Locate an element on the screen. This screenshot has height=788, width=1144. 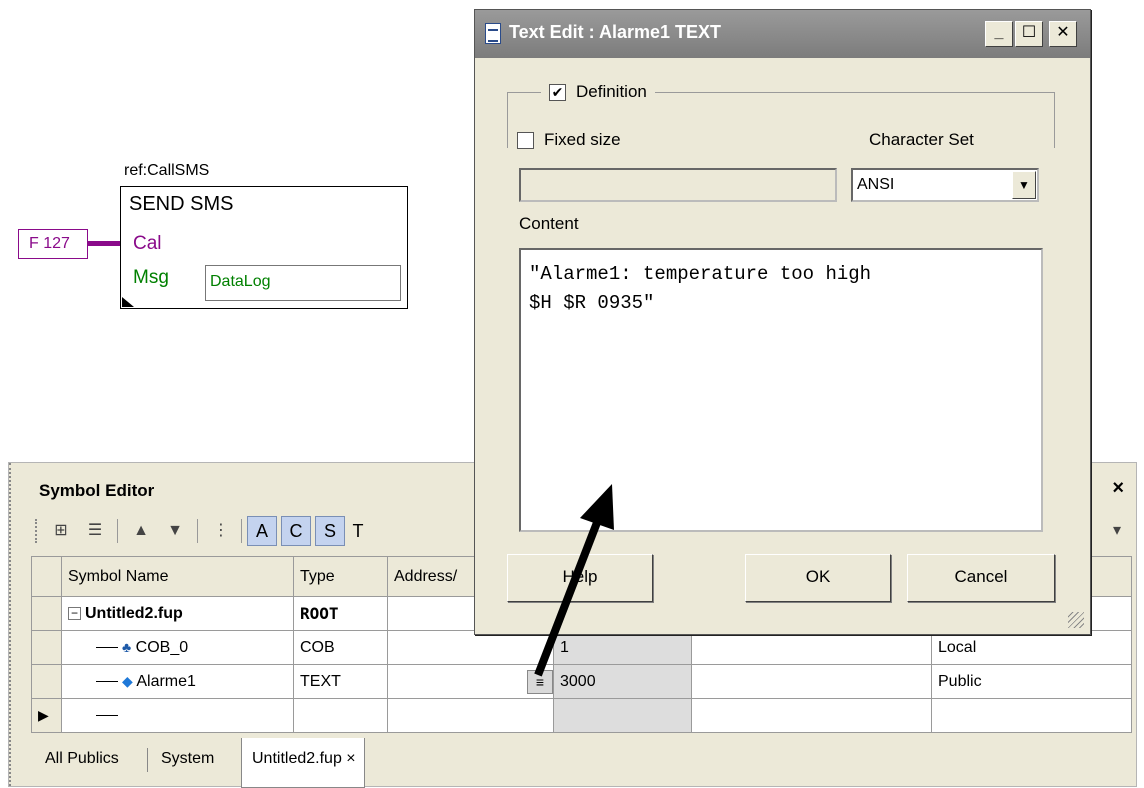
type-cell is located at coordinates (340, 715).